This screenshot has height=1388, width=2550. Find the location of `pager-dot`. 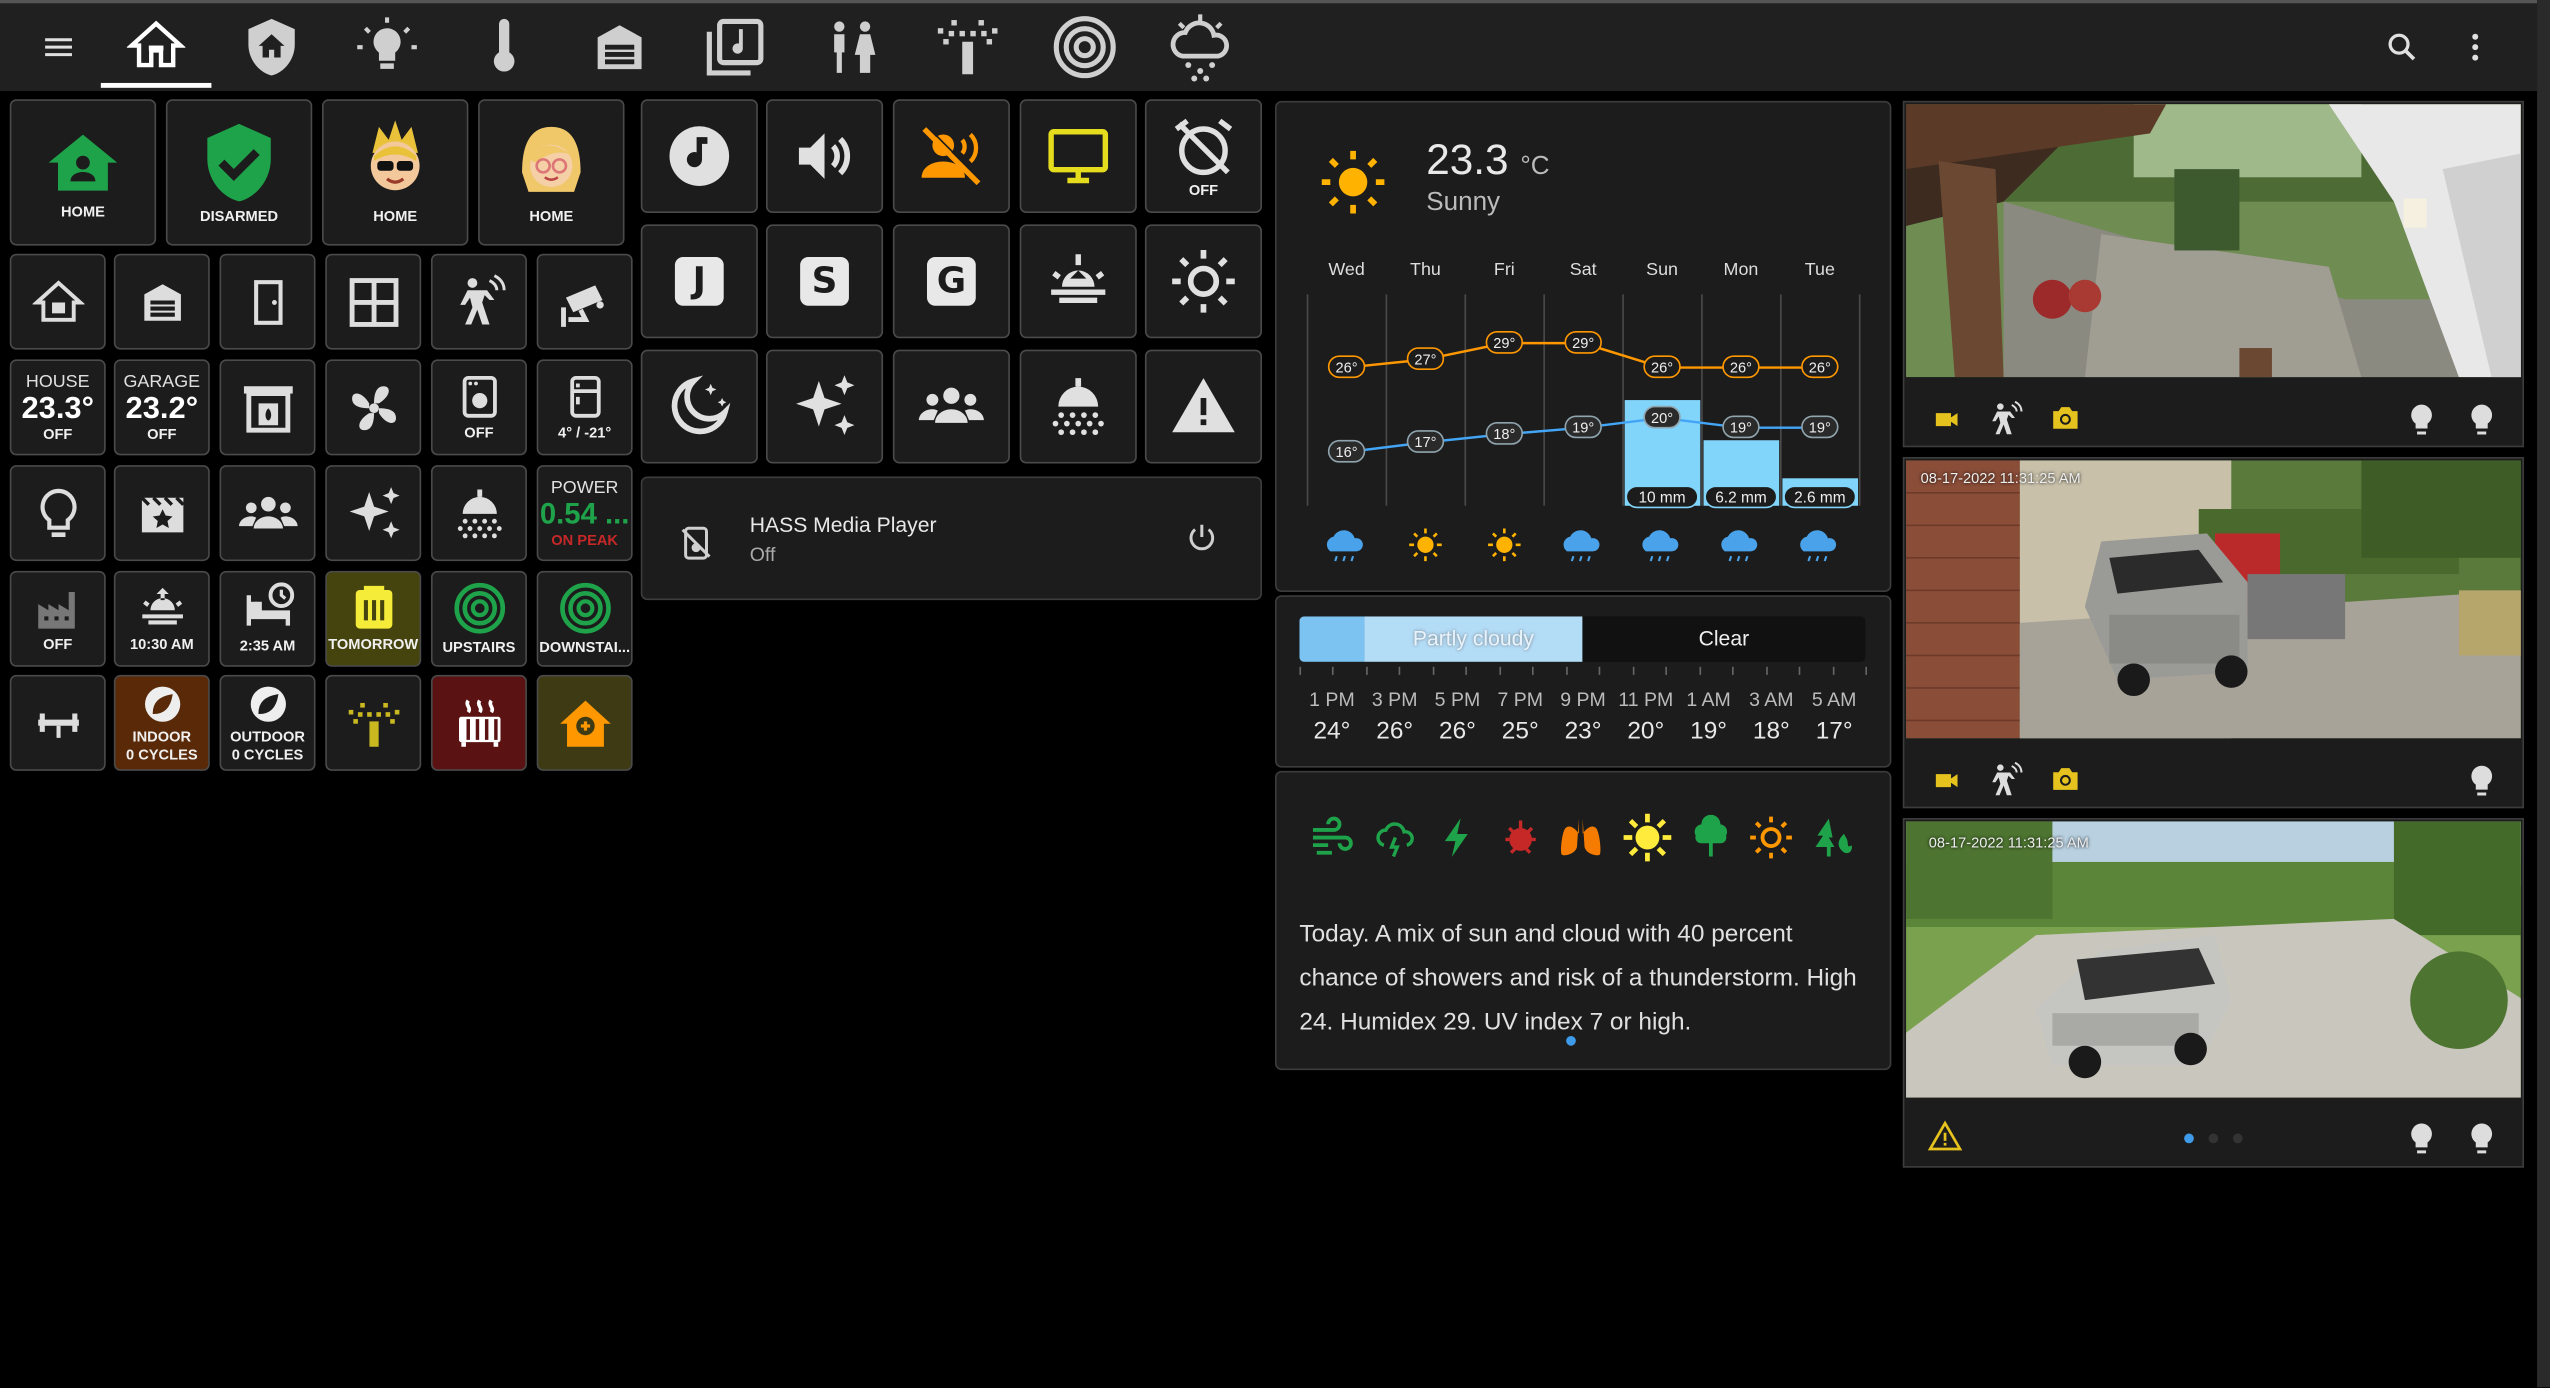

pager-dot is located at coordinates (1571, 1040).